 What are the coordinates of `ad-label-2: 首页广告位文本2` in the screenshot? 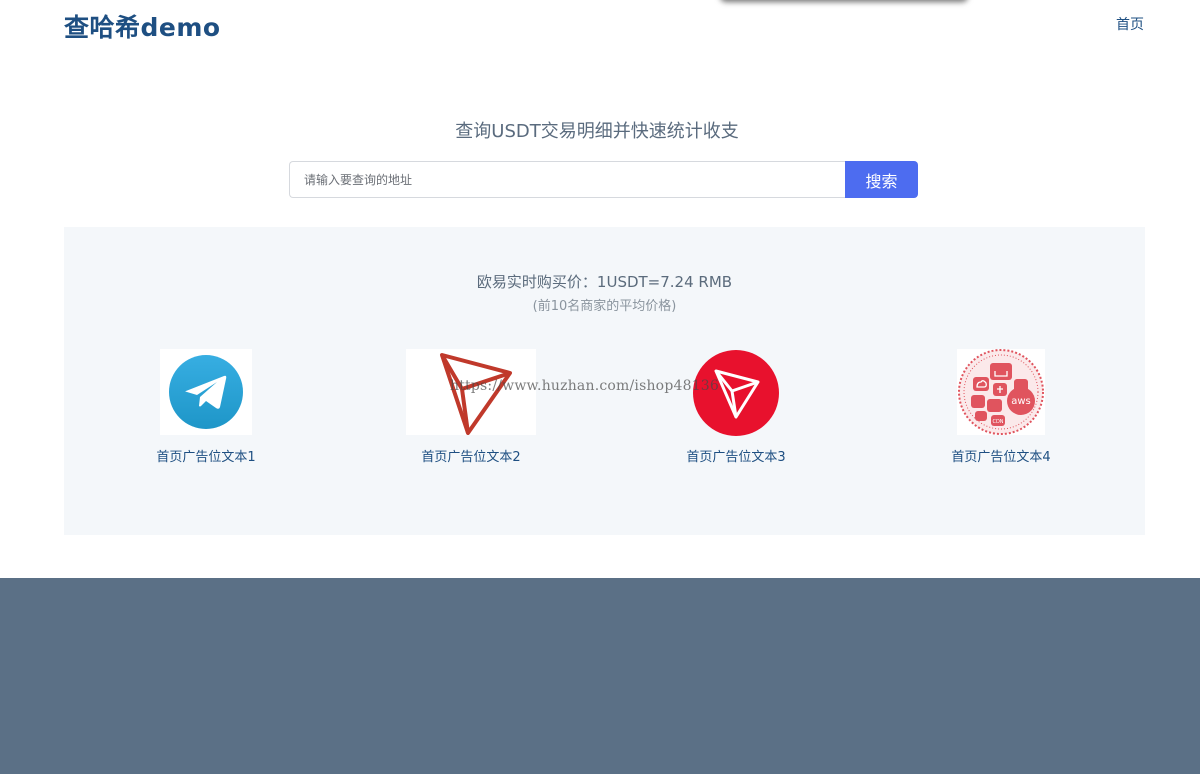 It's located at (471, 457).